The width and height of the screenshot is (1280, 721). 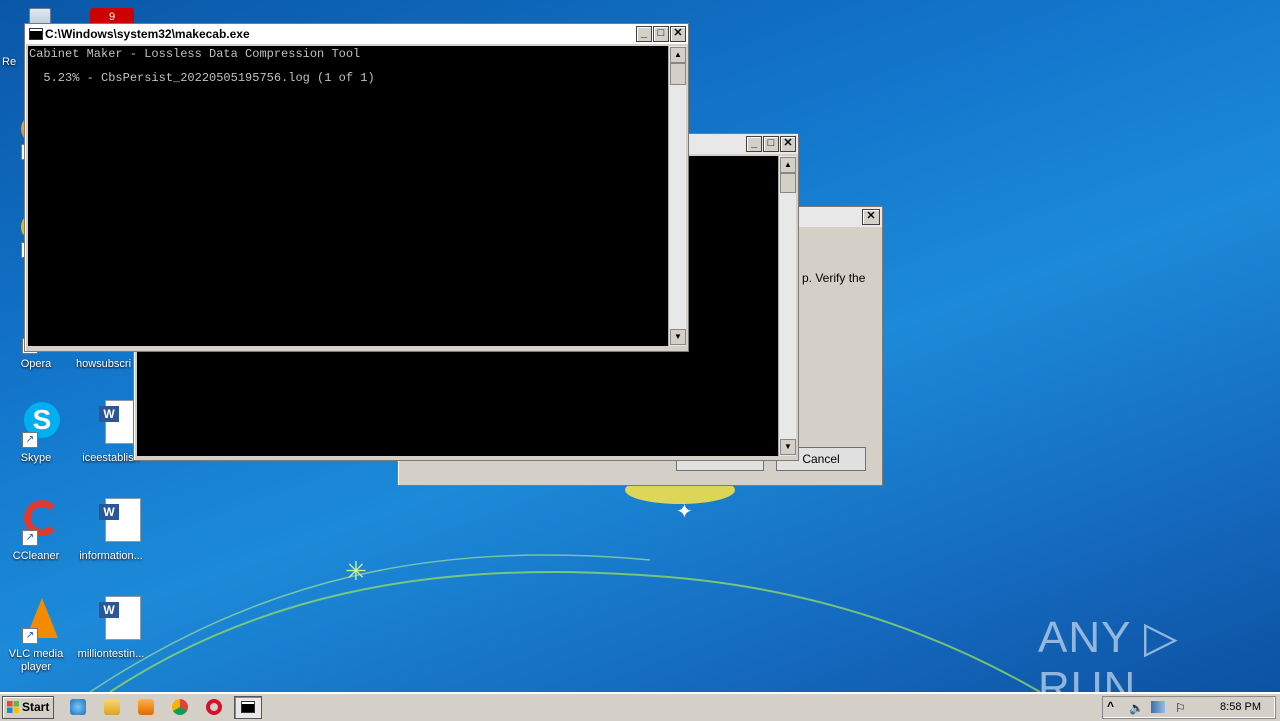 I want to click on internet-explorer-icon, so click(x=78, y=707).